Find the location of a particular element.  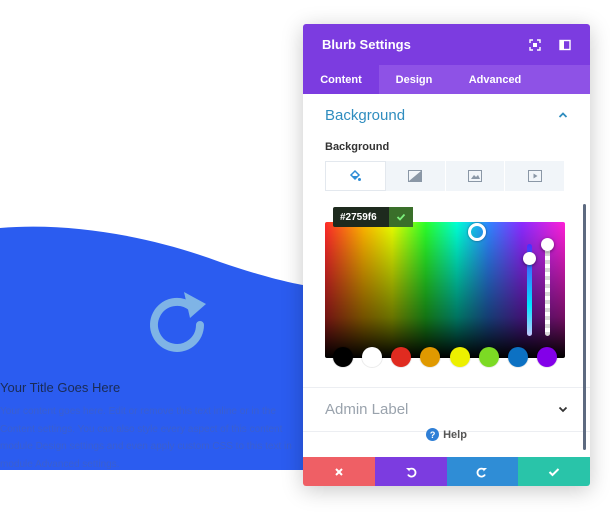

hue-slider-knob is located at coordinates (529, 258).